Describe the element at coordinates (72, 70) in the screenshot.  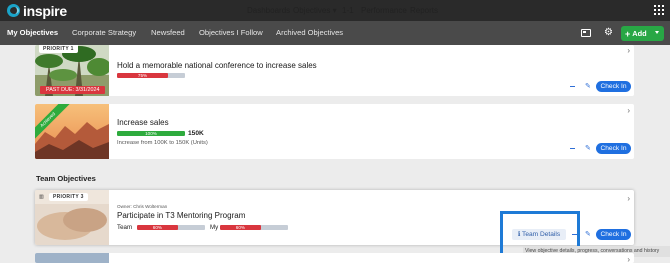
I see `objective-thumbnail: PRIORITY 1 PAST DUE: 3/31/2024` at that location.